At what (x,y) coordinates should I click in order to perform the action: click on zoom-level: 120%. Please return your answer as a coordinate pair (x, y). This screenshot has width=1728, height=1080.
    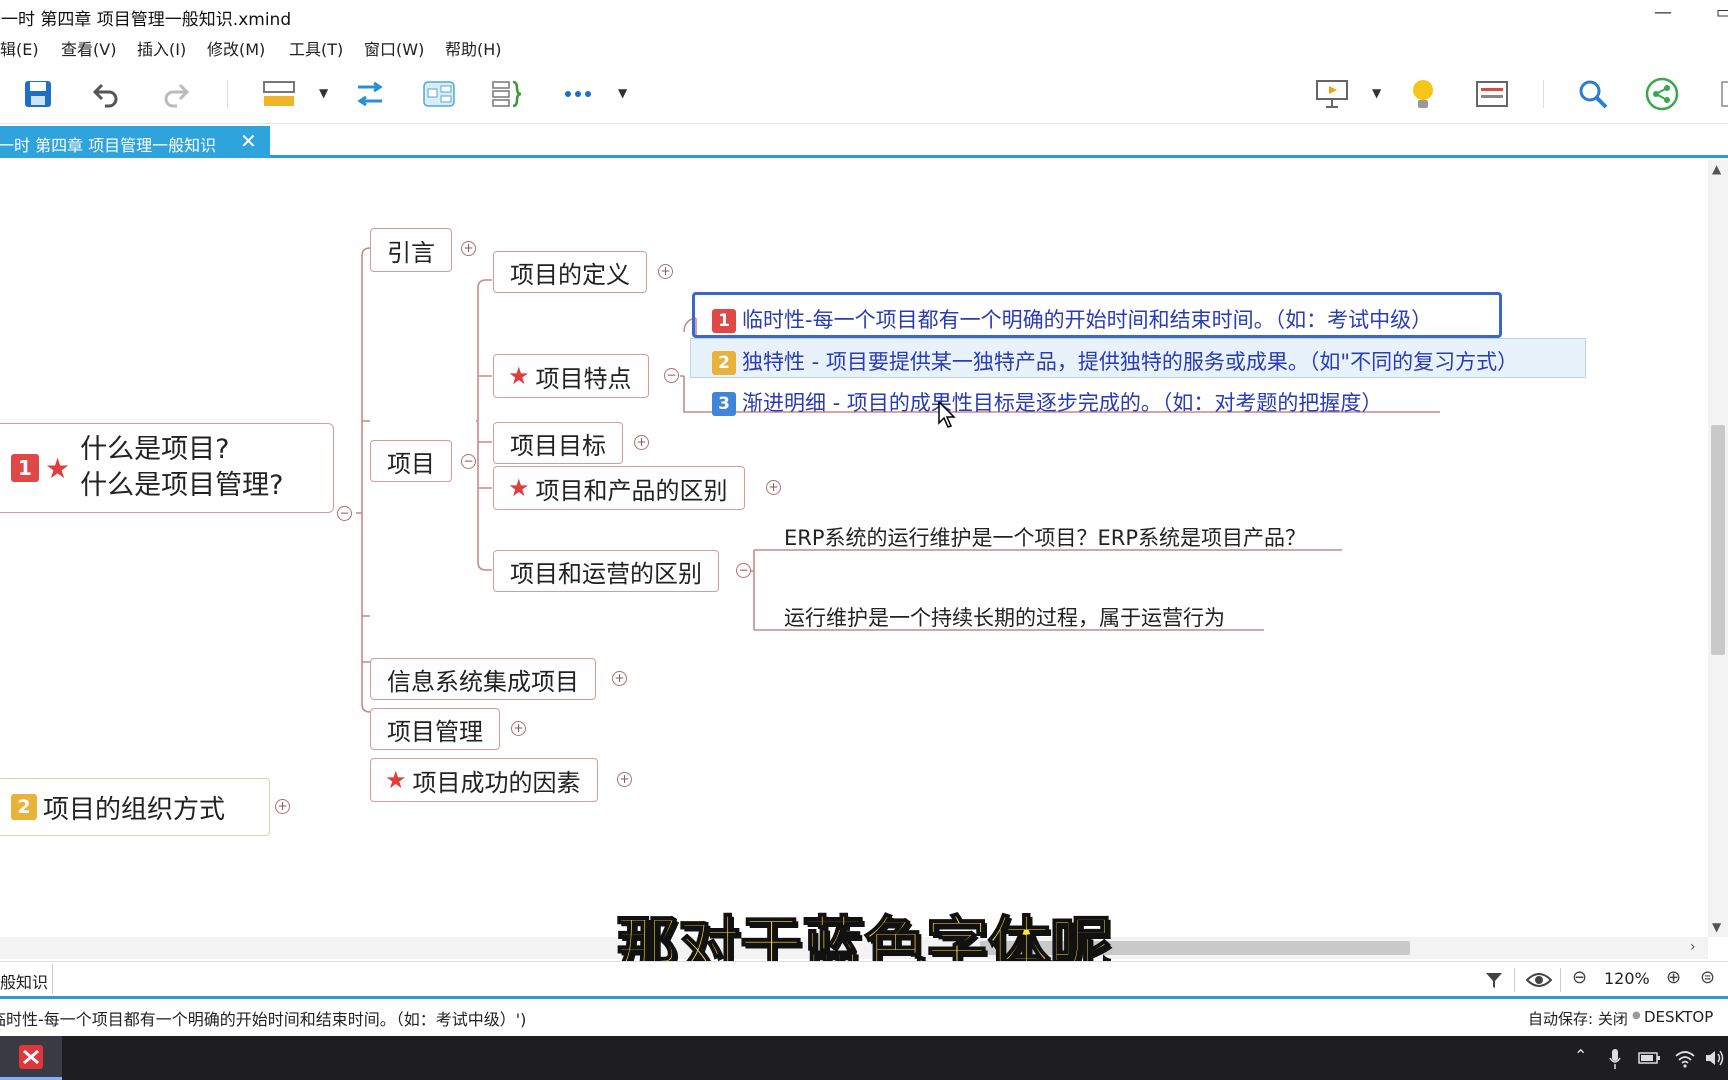
    Looking at the image, I should click on (1627, 978).